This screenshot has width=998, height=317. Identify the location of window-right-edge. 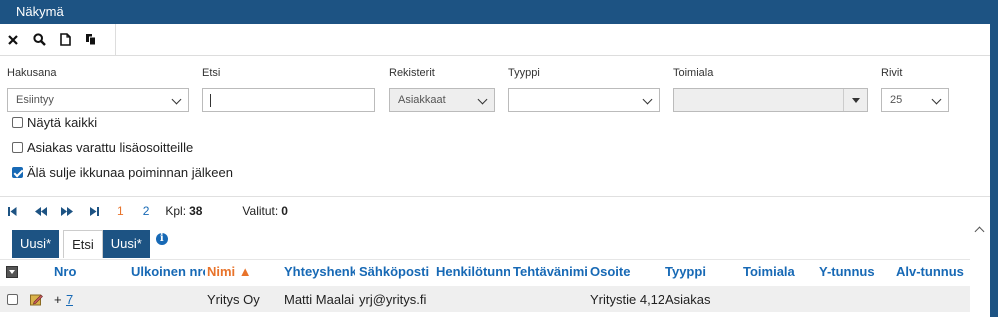
(994, 158).